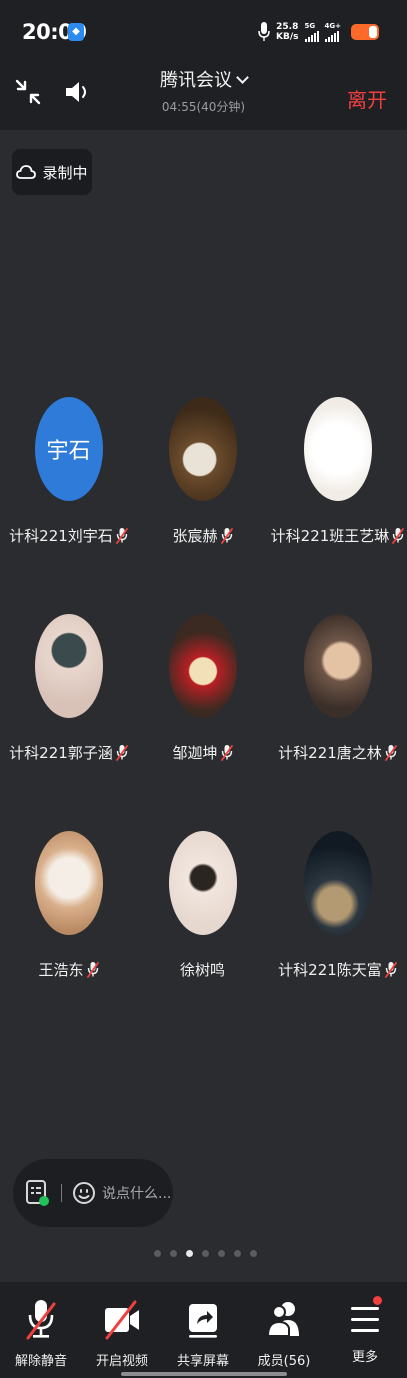 Image resolution: width=407 pixels, height=1378 pixels. Describe the element at coordinates (287, 27) in the screenshot. I see `network-speed-value: 25.8` at that location.